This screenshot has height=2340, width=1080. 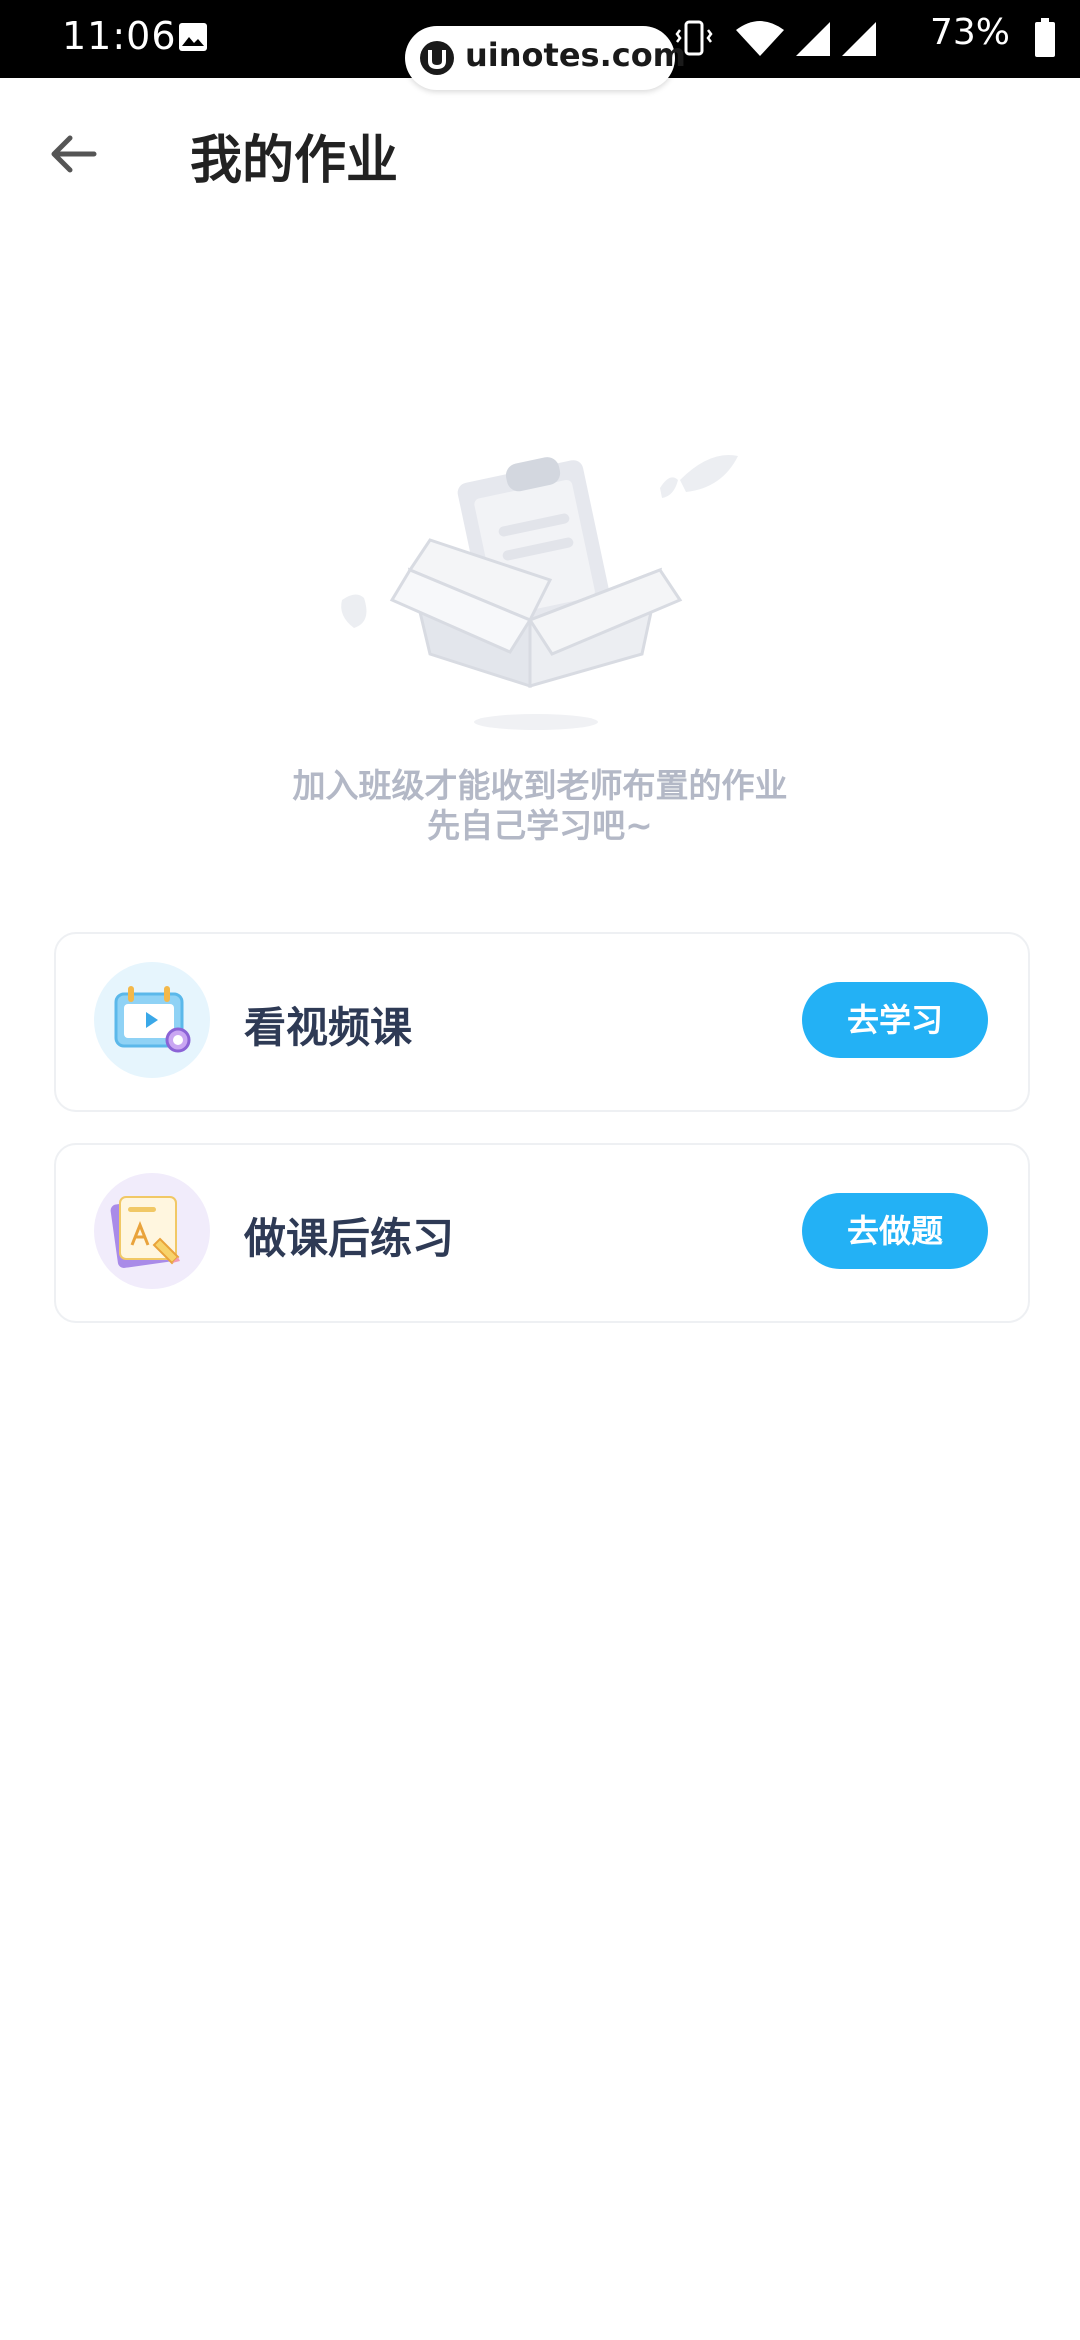 What do you see at coordinates (294, 161) in the screenshot?
I see `page-title: 我的作业` at bounding box center [294, 161].